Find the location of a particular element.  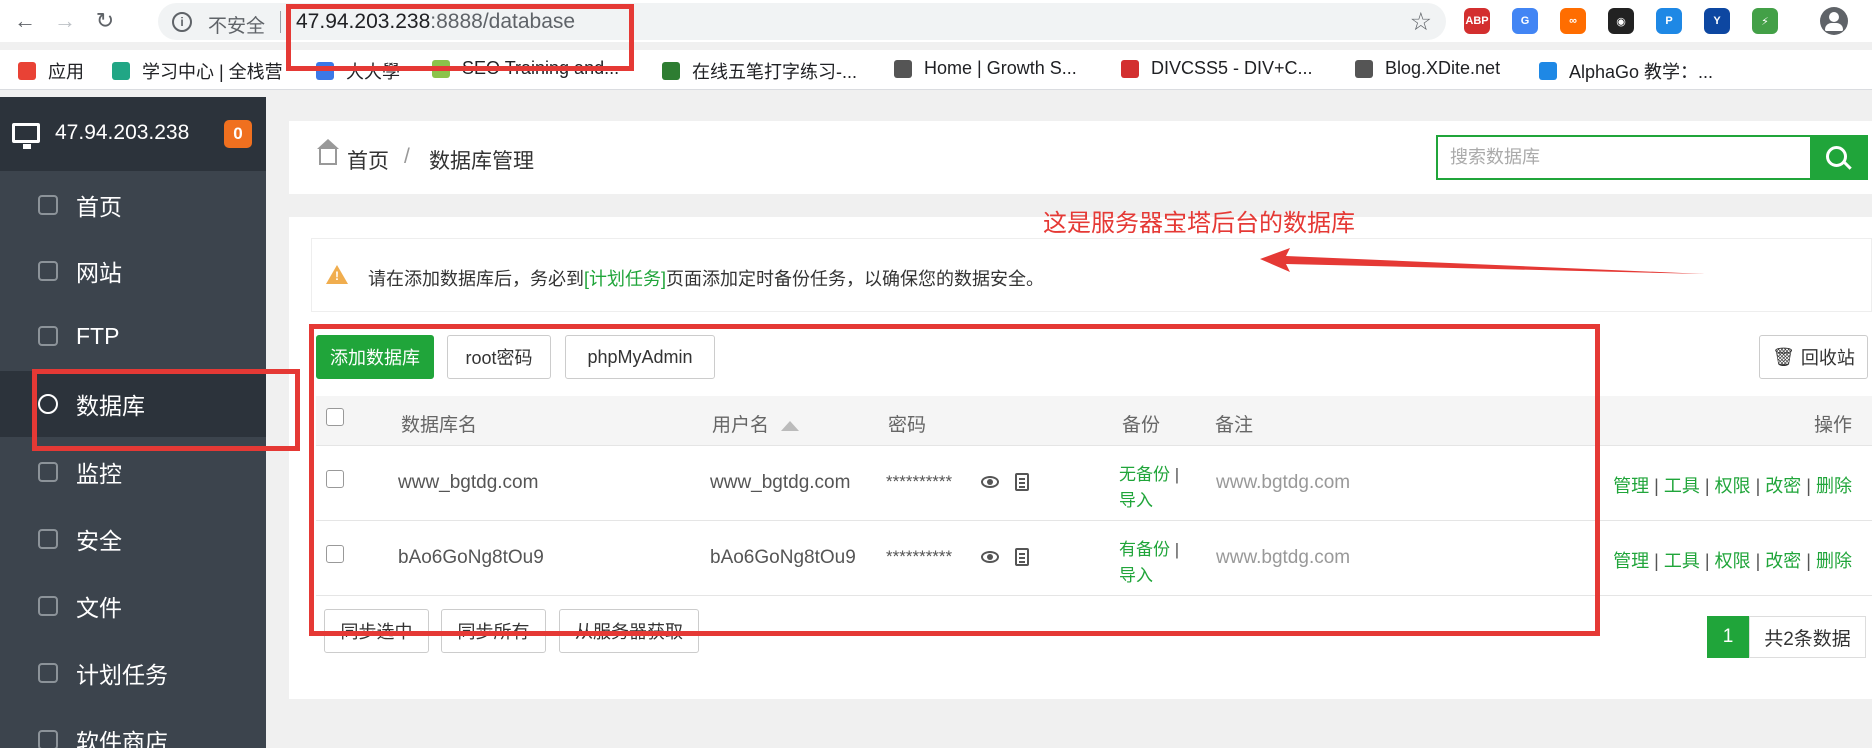

sidebar-item: FTP is located at coordinates (133, 336).